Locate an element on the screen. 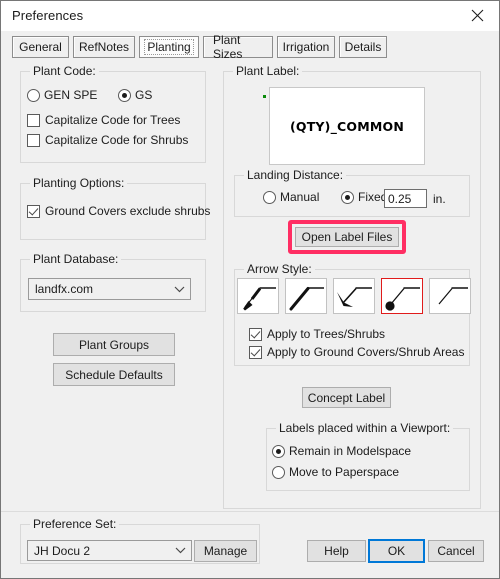  cancel-button: Cancel is located at coordinates (456, 551).